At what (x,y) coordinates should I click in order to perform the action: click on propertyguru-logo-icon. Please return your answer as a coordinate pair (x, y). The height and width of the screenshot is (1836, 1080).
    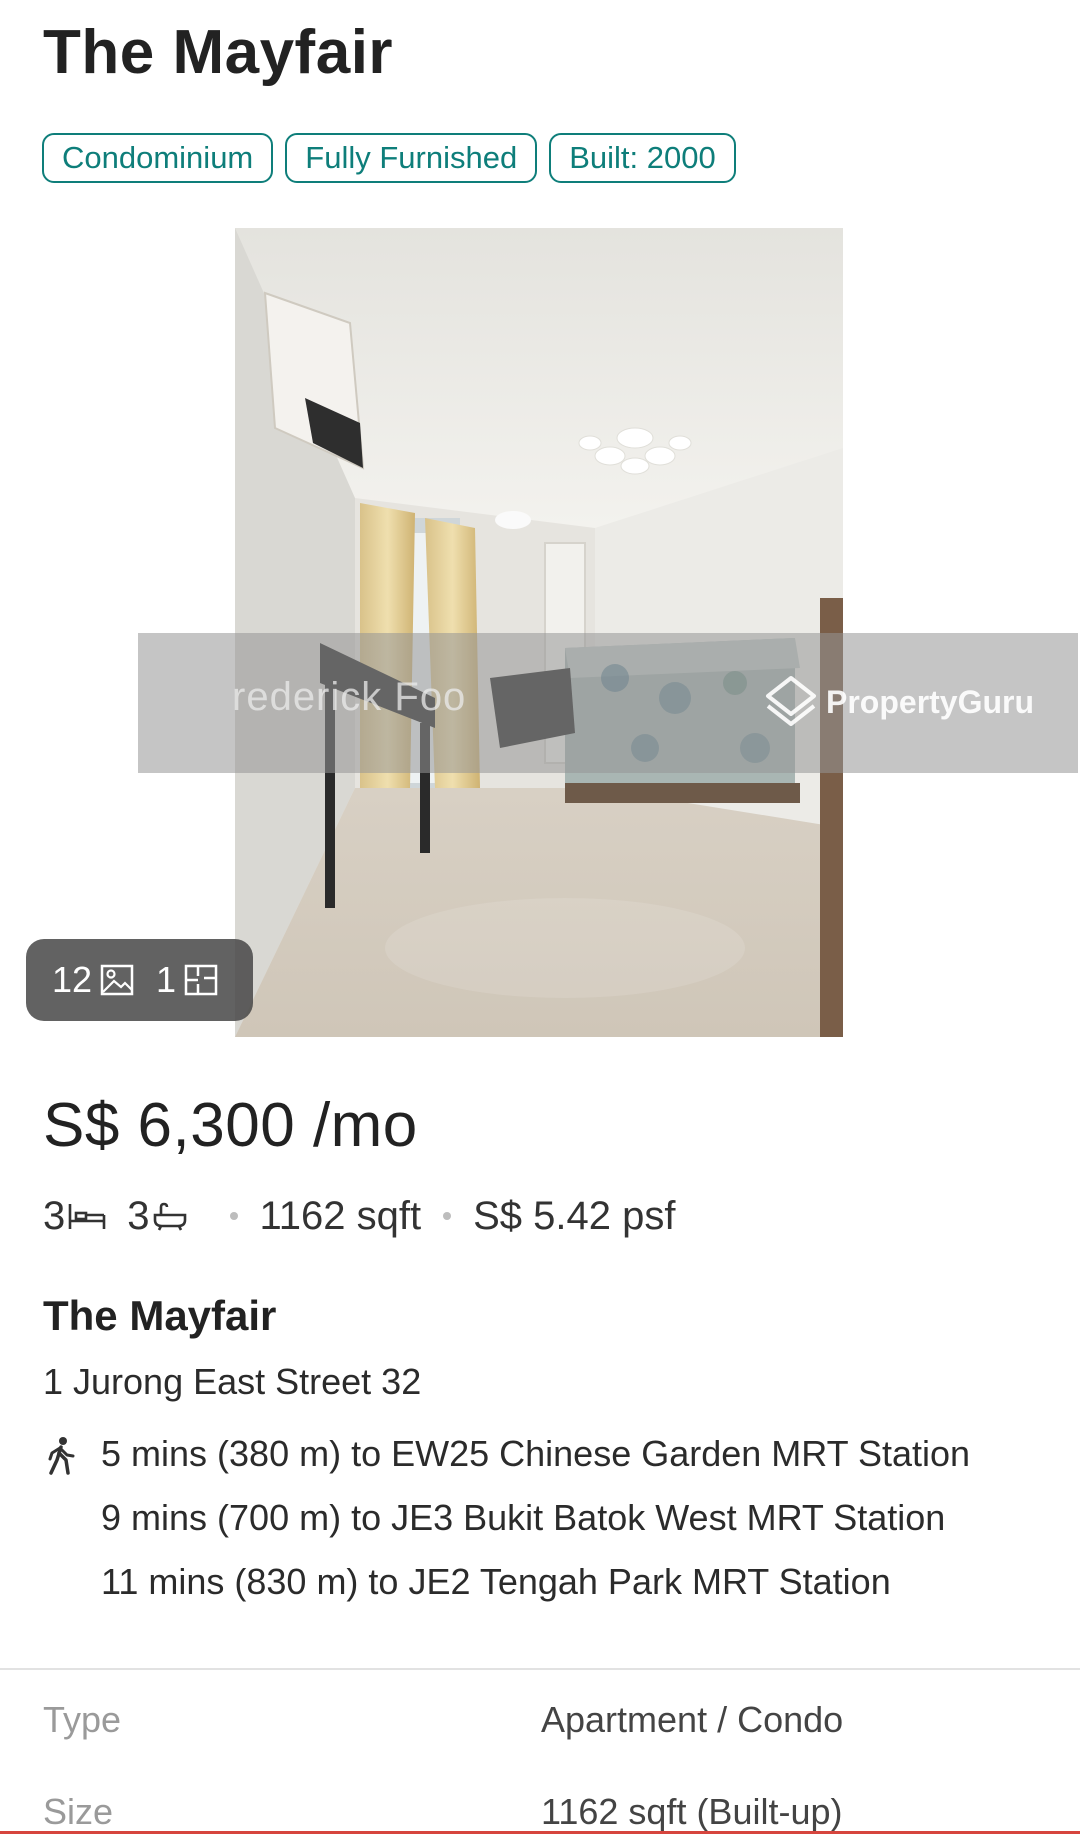
    Looking at the image, I should click on (791, 702).